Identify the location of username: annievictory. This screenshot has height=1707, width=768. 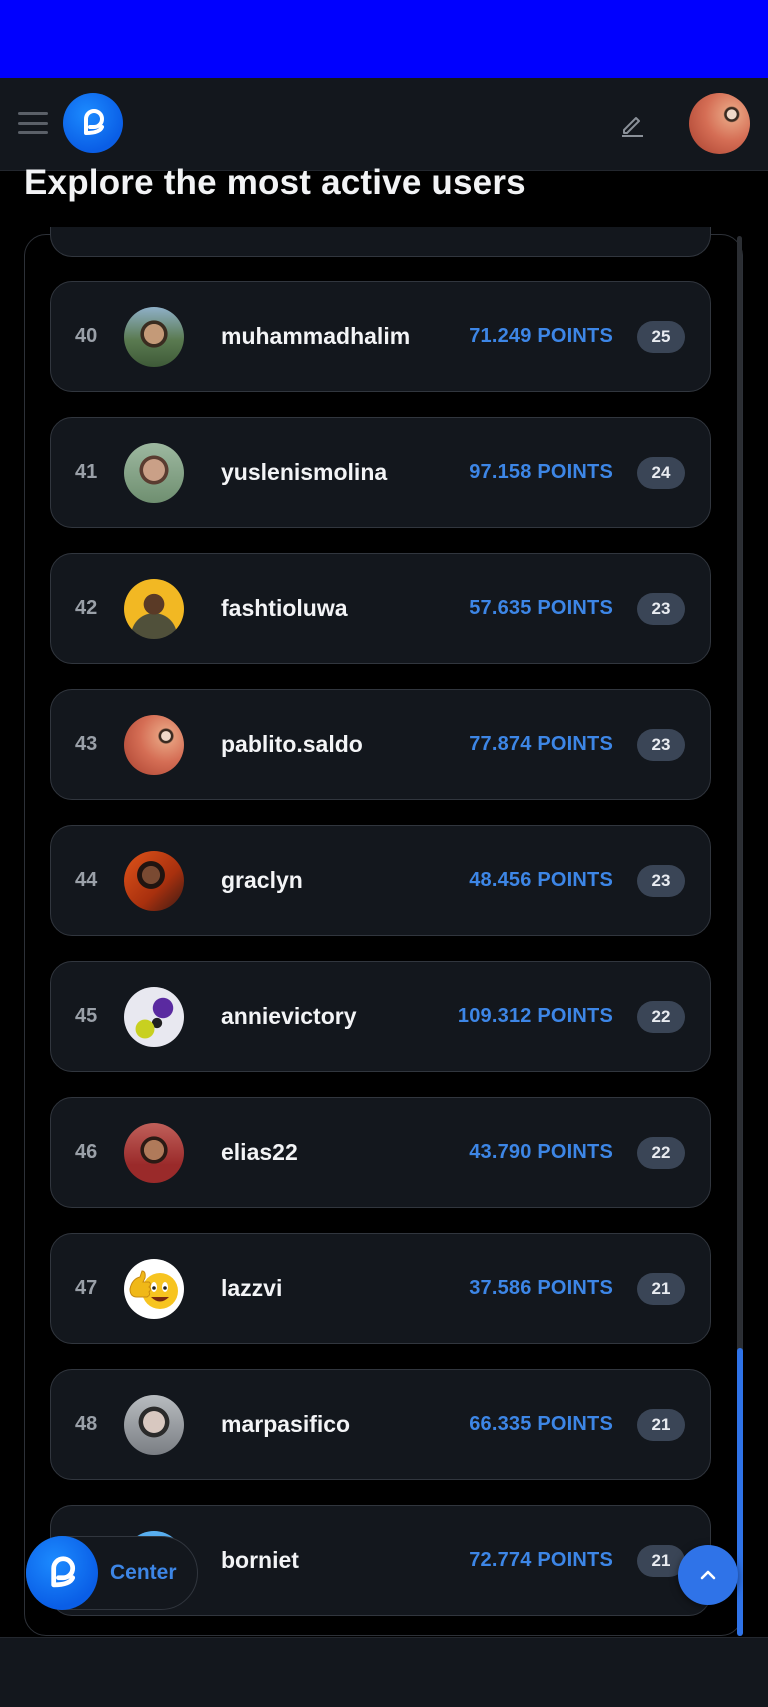
(289, 1016).